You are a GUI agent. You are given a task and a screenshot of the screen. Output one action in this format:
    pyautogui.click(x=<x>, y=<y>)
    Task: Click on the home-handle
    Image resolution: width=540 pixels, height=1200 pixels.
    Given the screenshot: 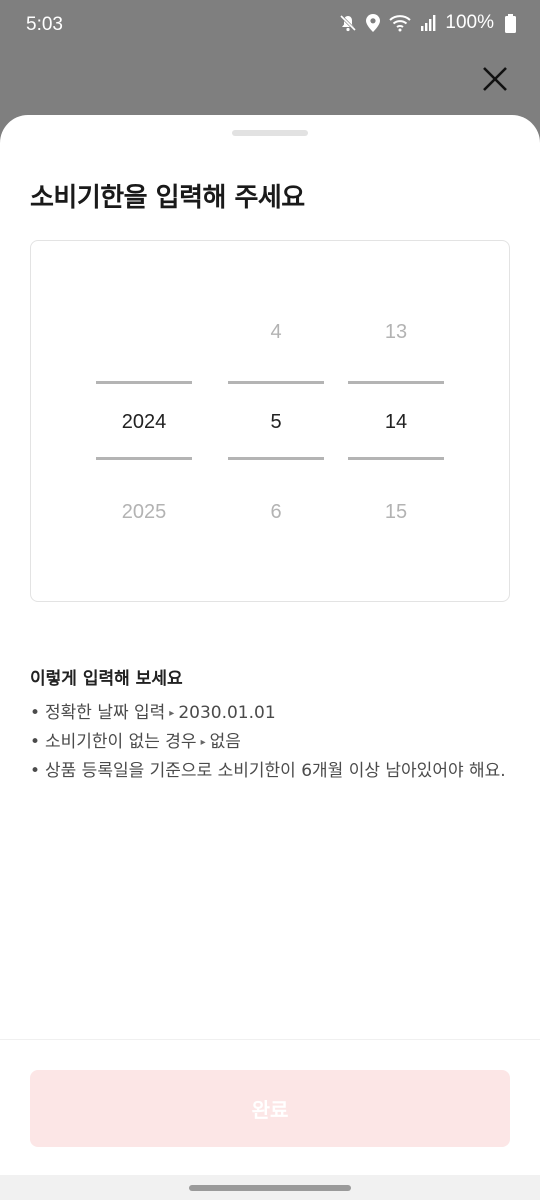 What is the action you would take?
    pyautogui.click(x=270, y=1188)
    